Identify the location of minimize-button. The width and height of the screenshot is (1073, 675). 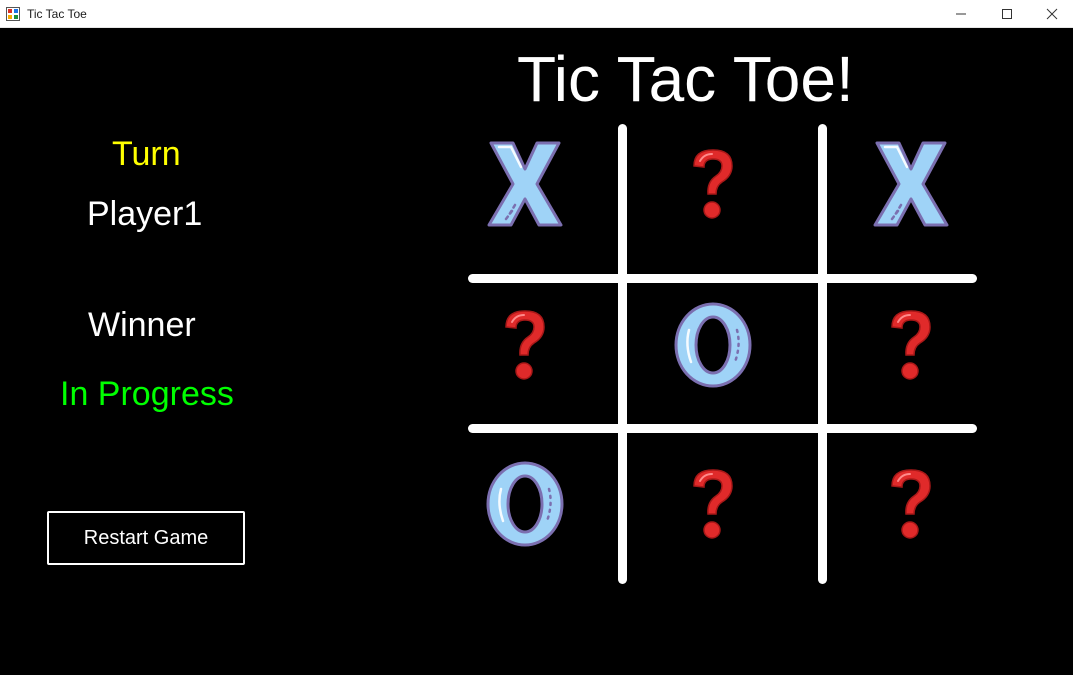
(961, 13).